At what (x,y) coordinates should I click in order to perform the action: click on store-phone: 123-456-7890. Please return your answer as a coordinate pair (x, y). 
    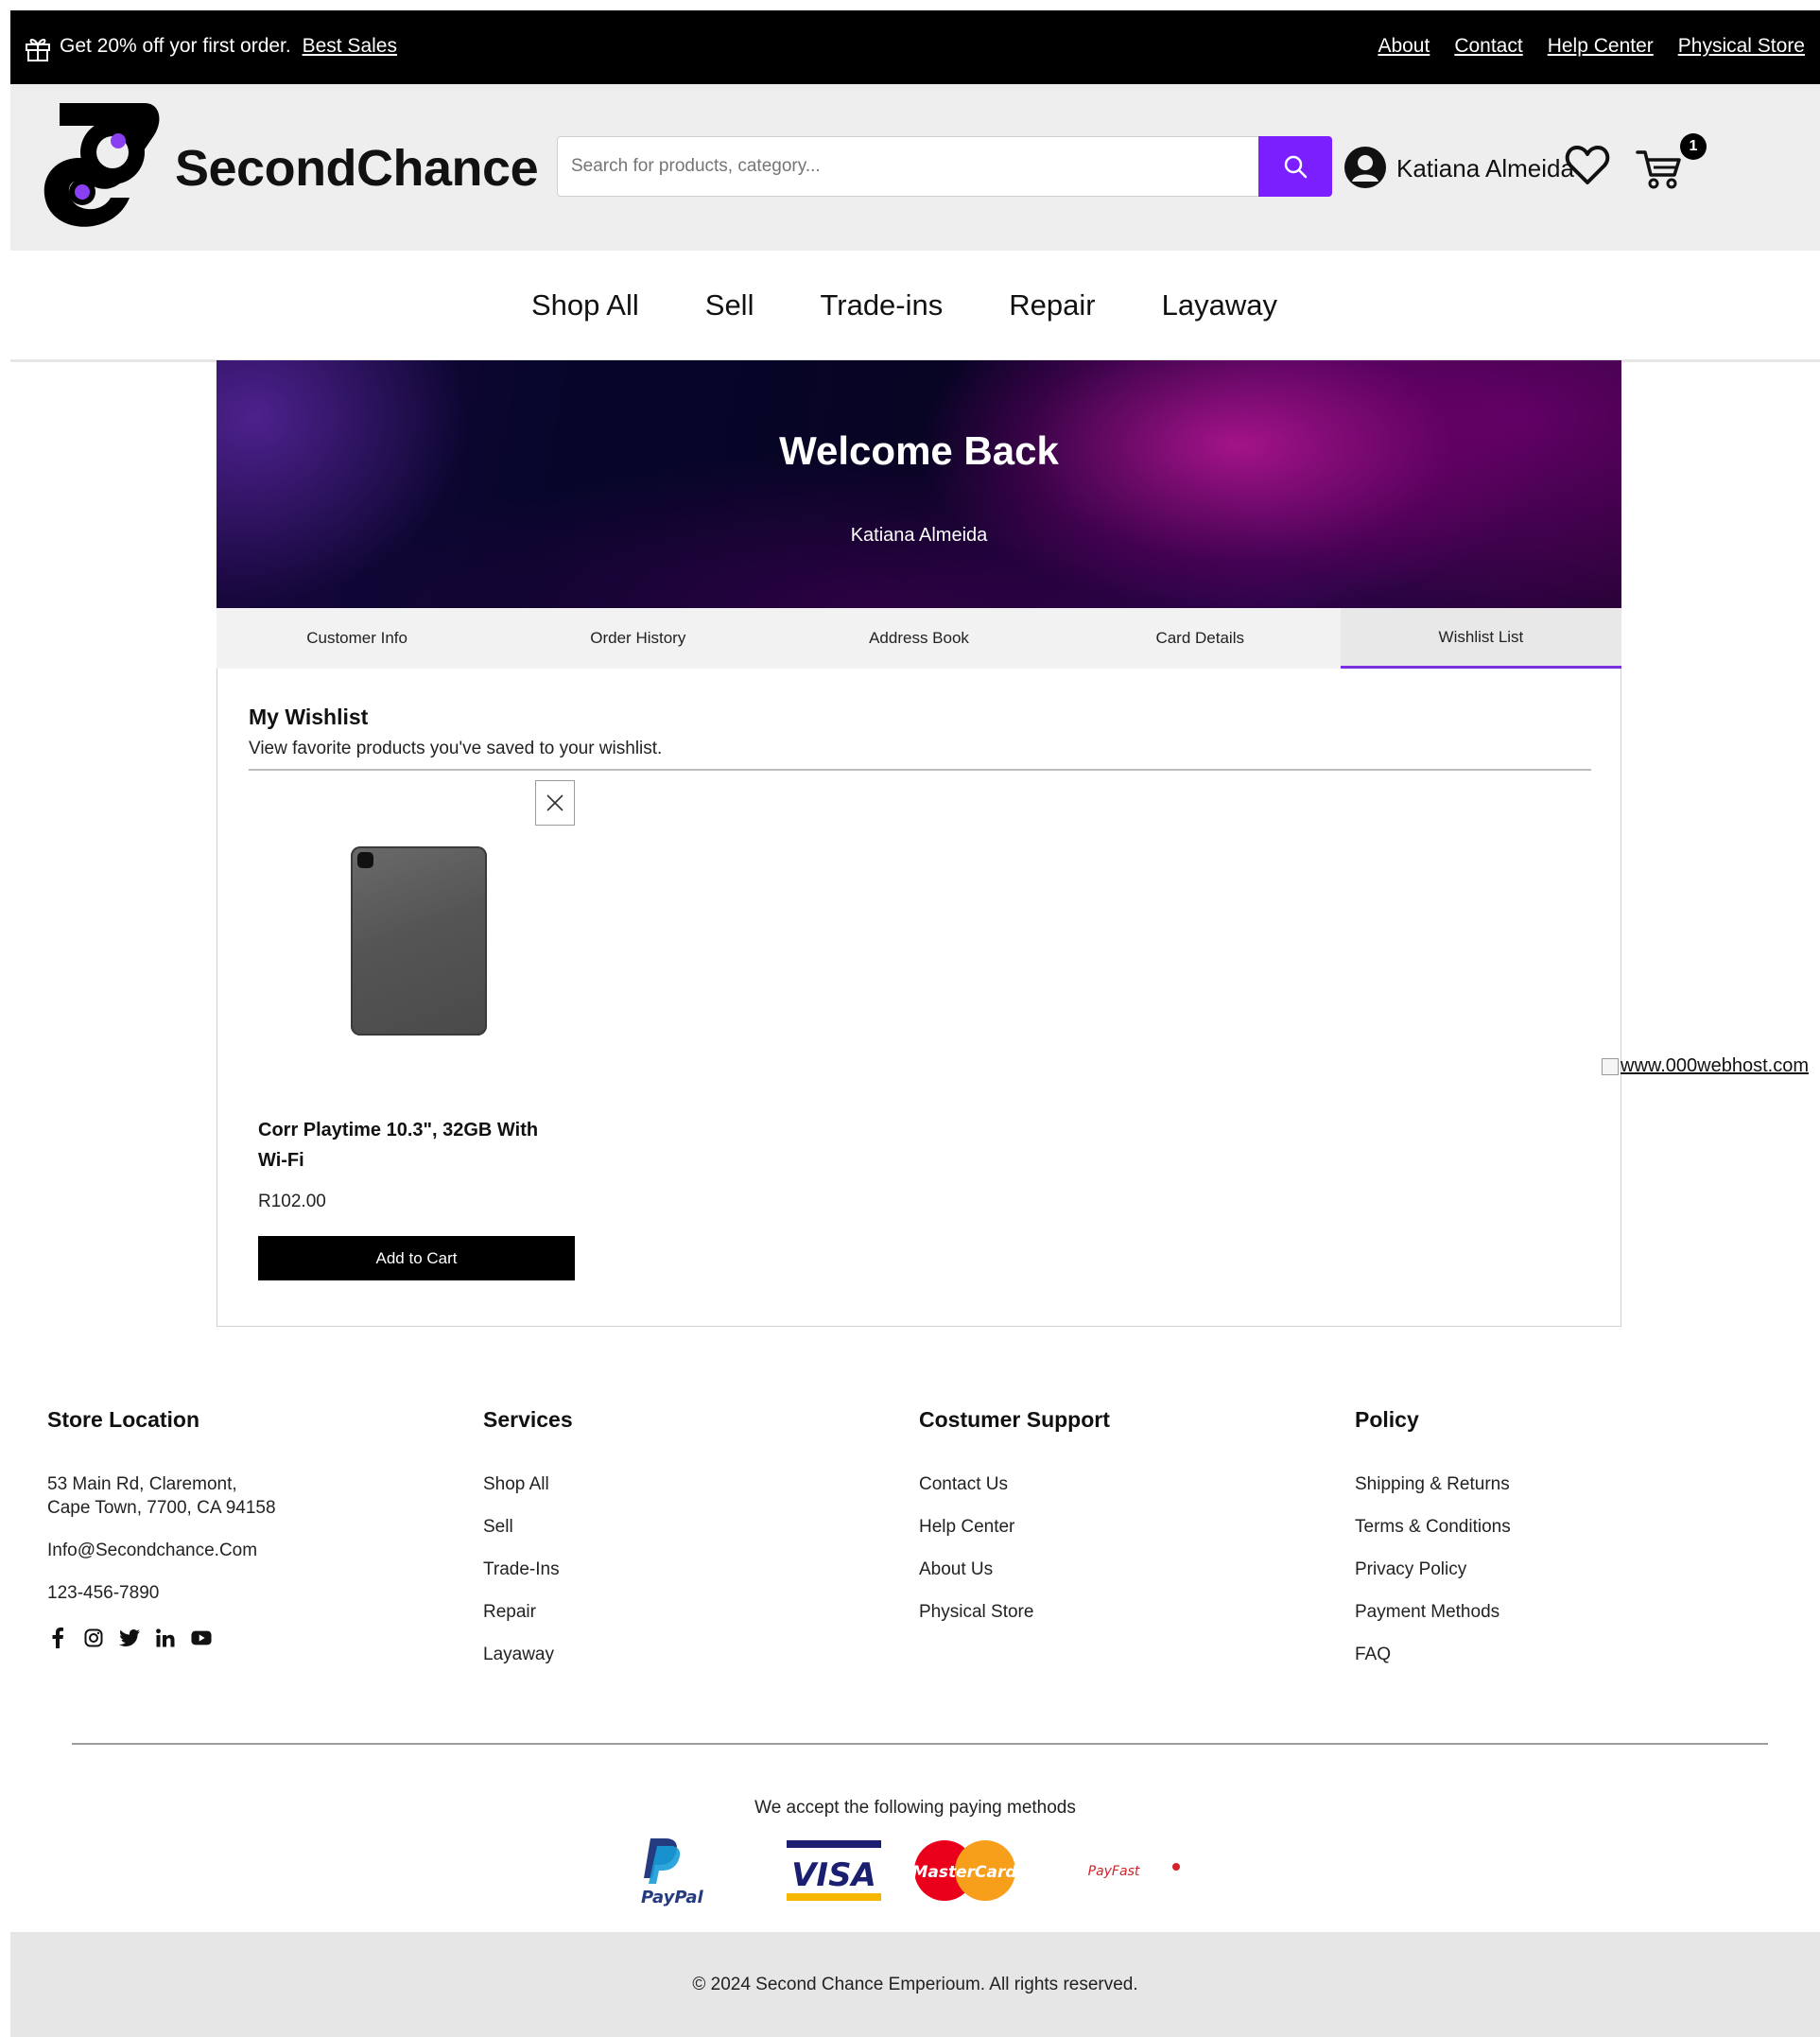
    Looking at the image, I should click on (161, 1593).